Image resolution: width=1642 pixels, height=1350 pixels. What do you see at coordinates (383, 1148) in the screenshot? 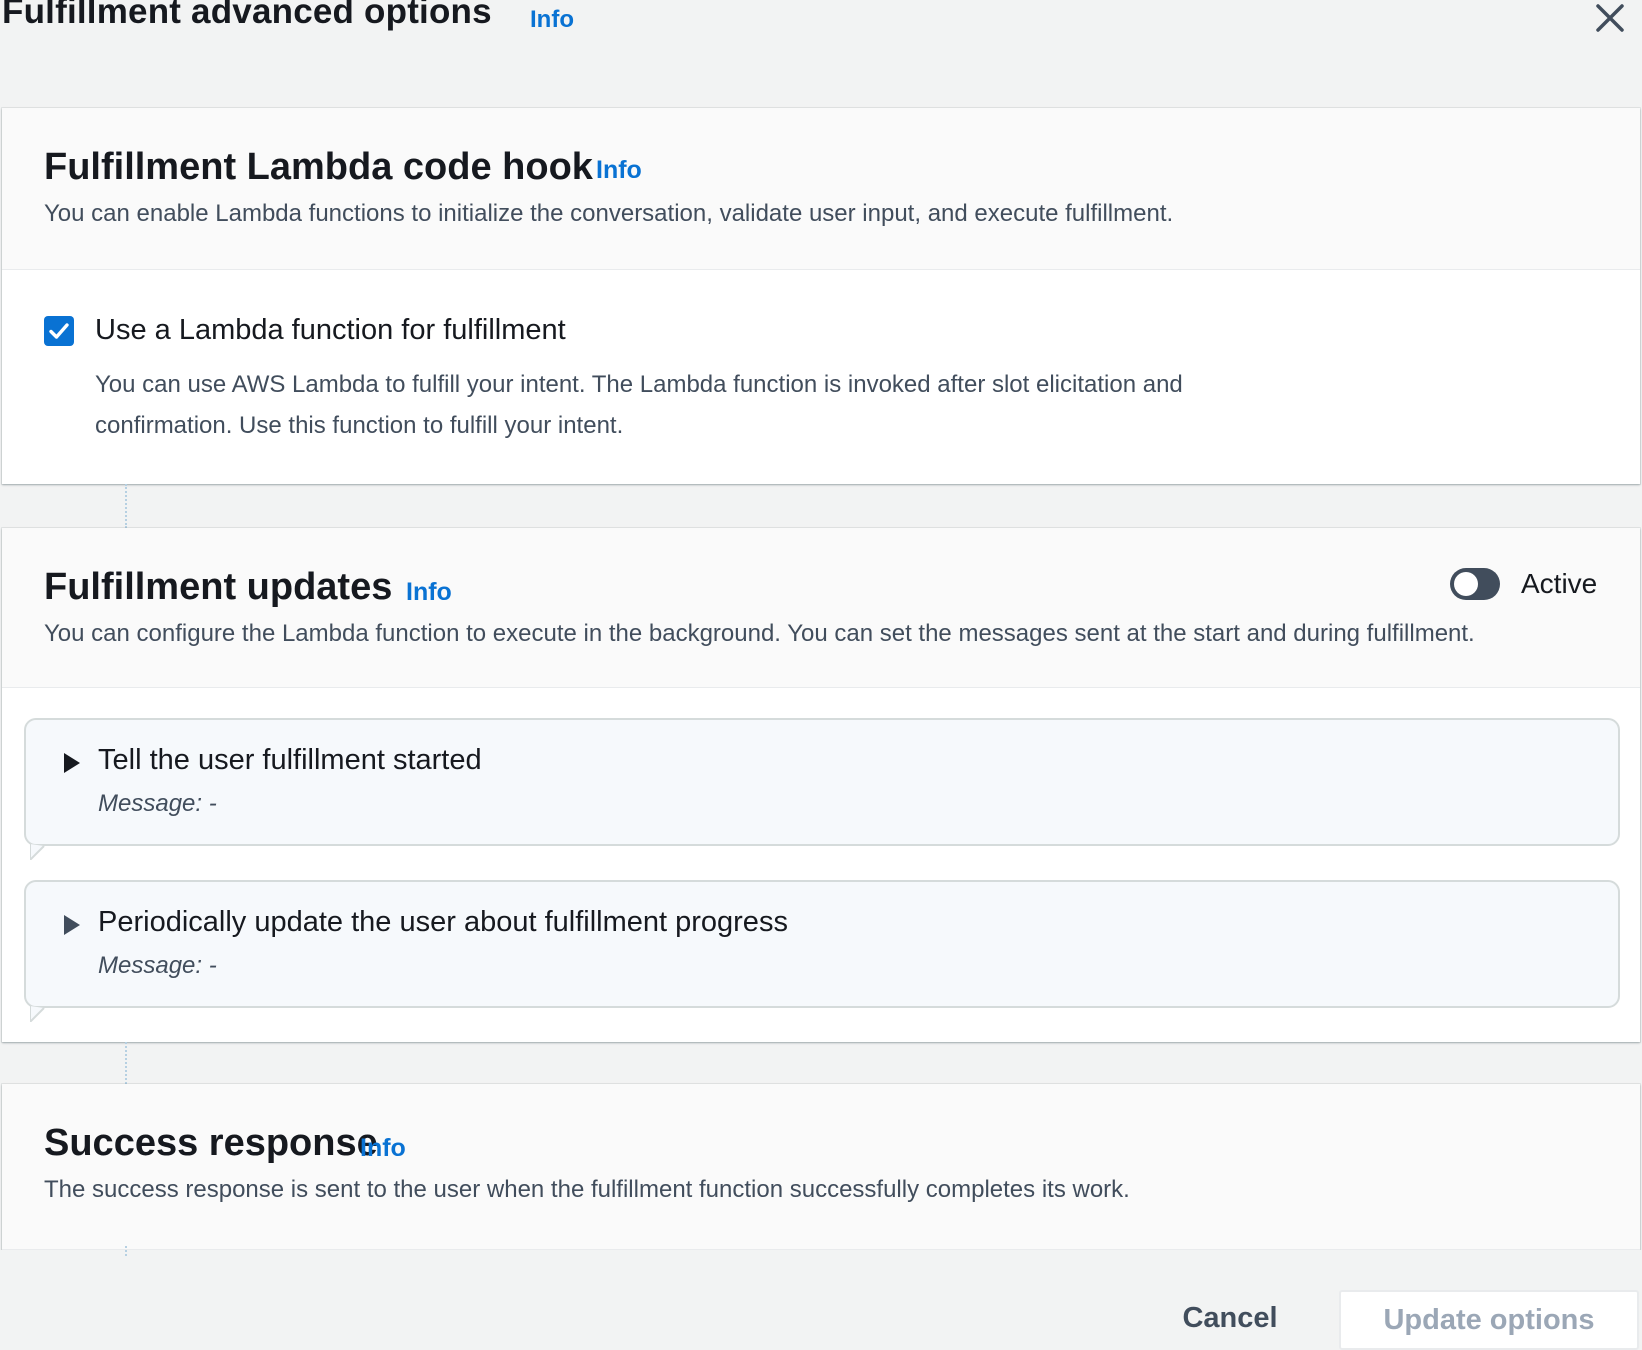
I see `success-response-info-link: Info` at bounding box center [383, 1148].